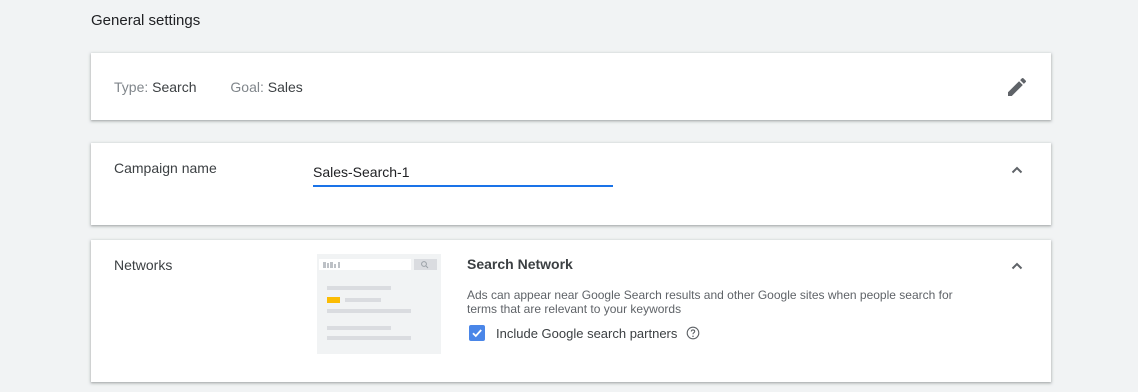 The width and height of the screenshot is (1138, 392). I want to click on edit-button, so click(1017, 87).